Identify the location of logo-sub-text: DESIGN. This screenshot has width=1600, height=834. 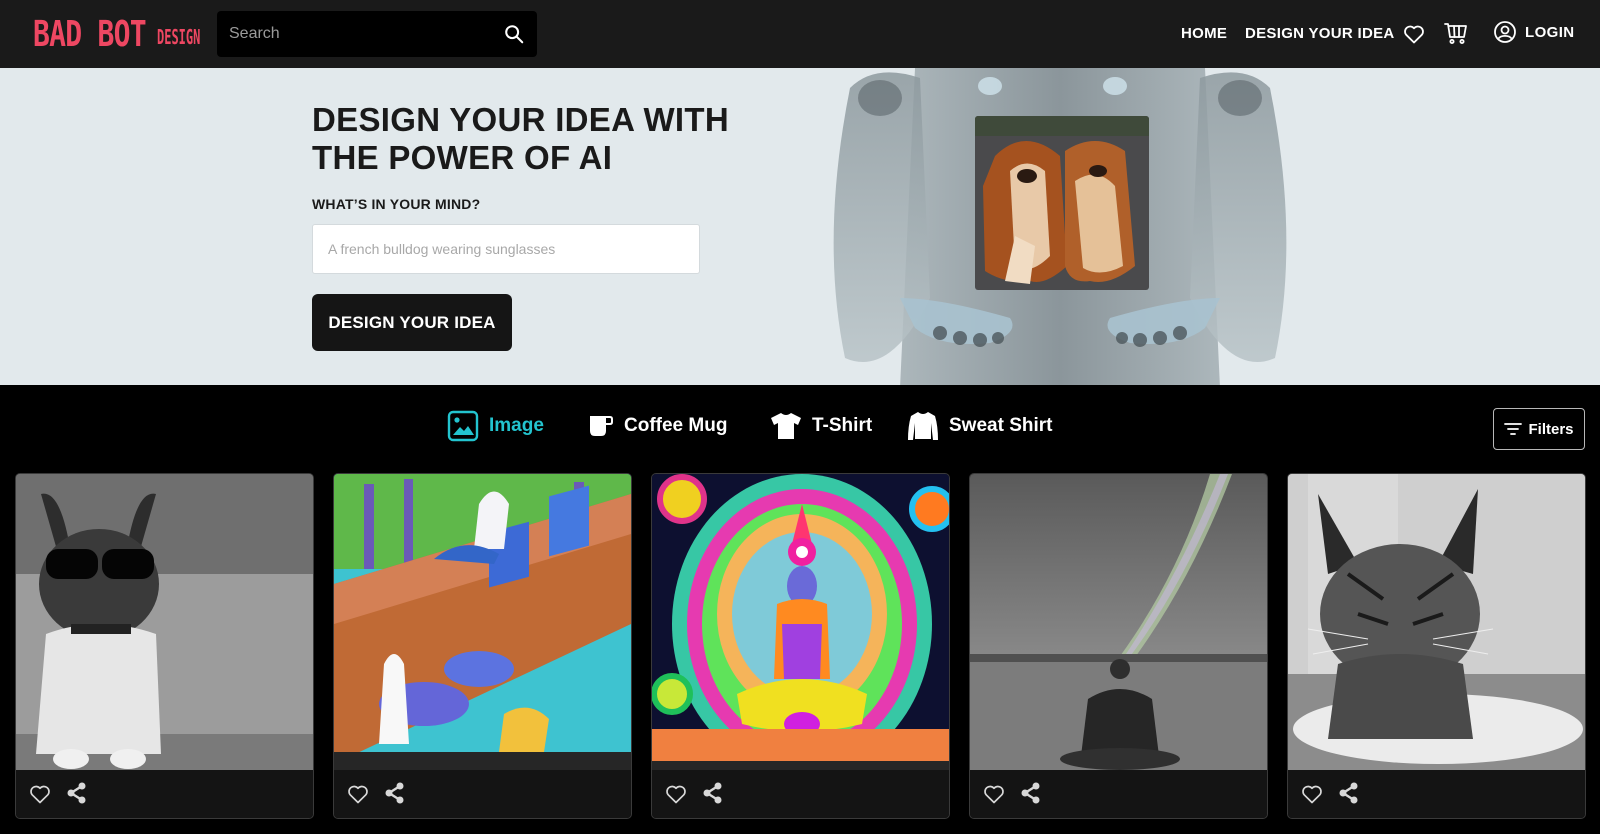
(179, 37).